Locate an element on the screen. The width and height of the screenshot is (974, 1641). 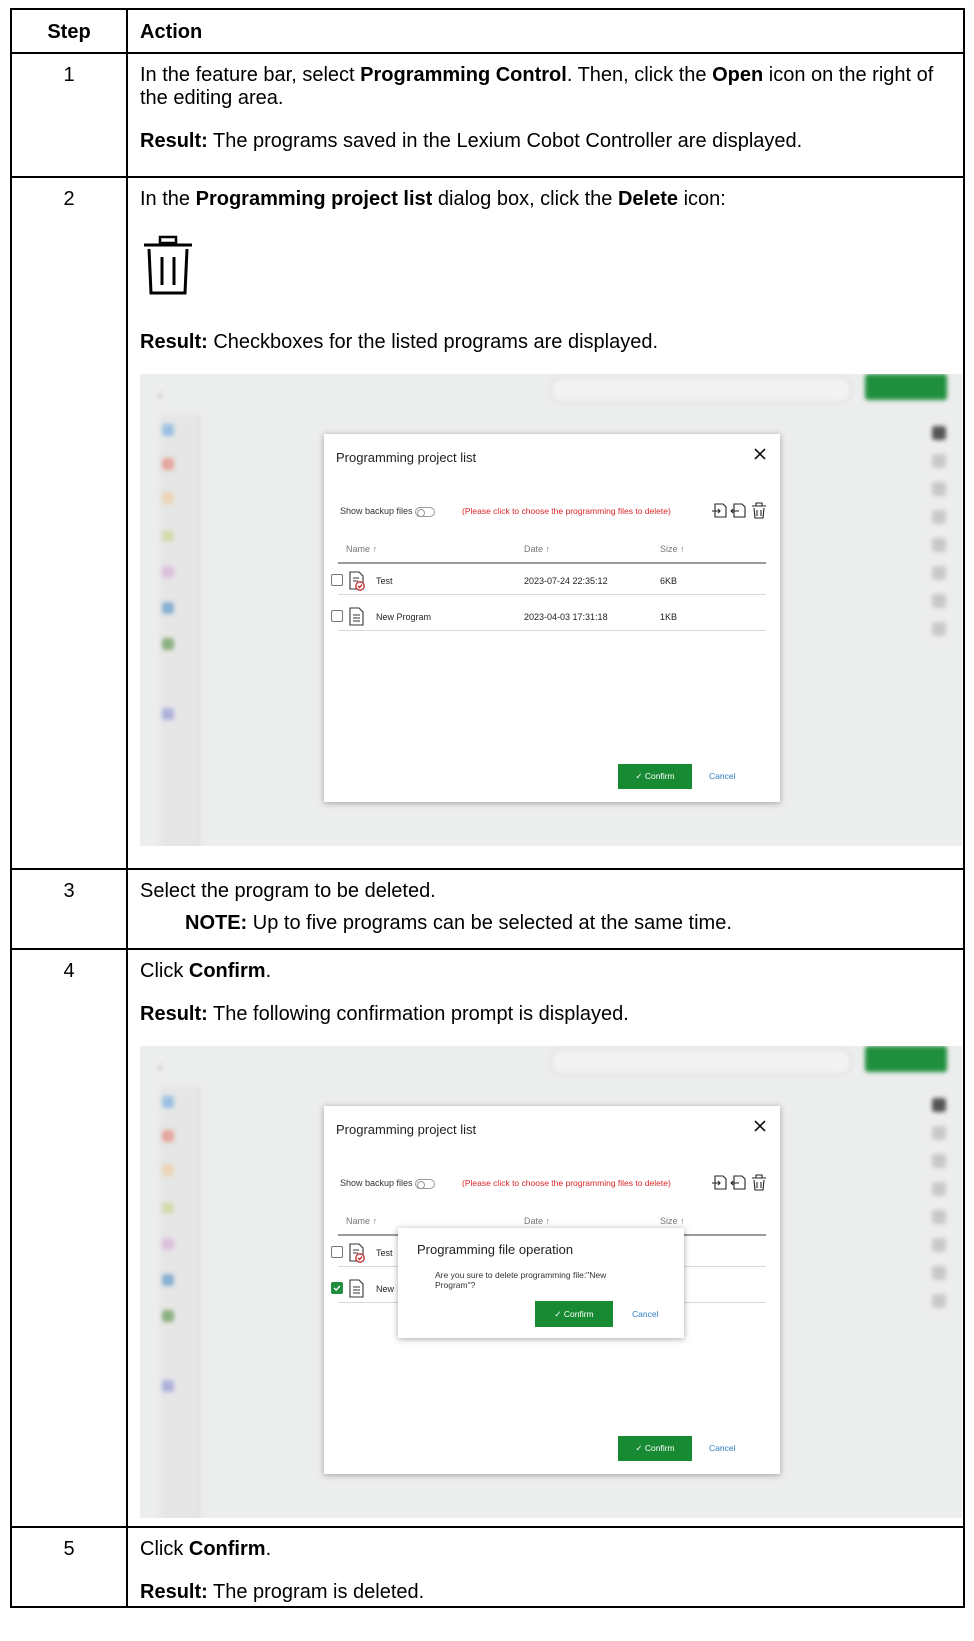
step-number: 4 is located at coordinates (69, 1238).